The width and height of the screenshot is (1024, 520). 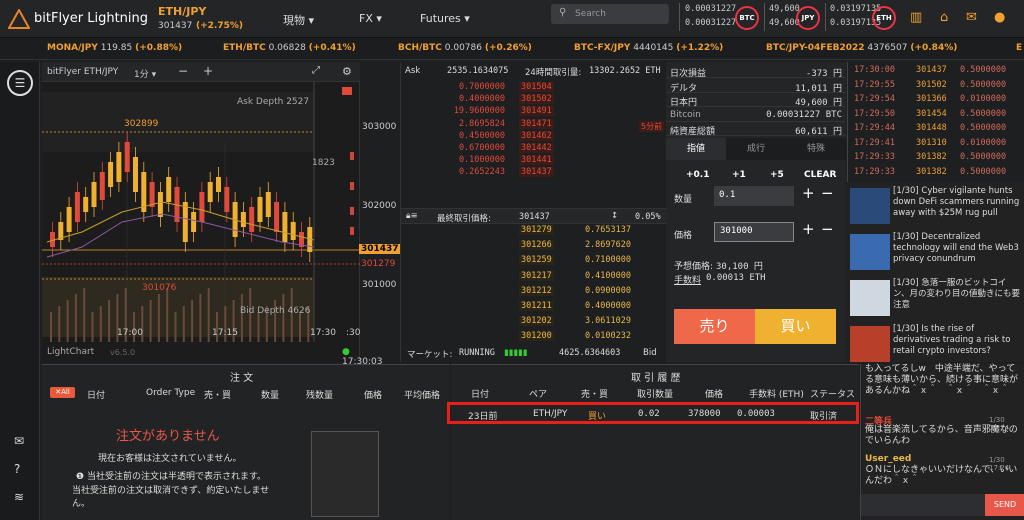 I want to click on ticker-item: BTC/JPY-04FEB2022 4376507 (+0.84%), so click(x=861, y=48).